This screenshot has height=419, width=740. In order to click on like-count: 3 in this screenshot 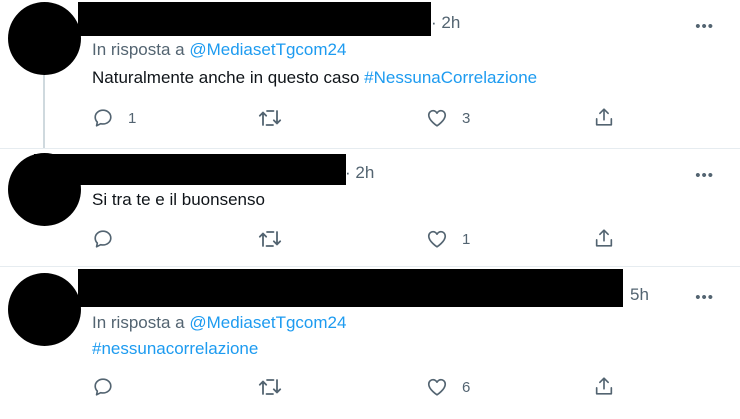, I will do `click(466, 118)`.